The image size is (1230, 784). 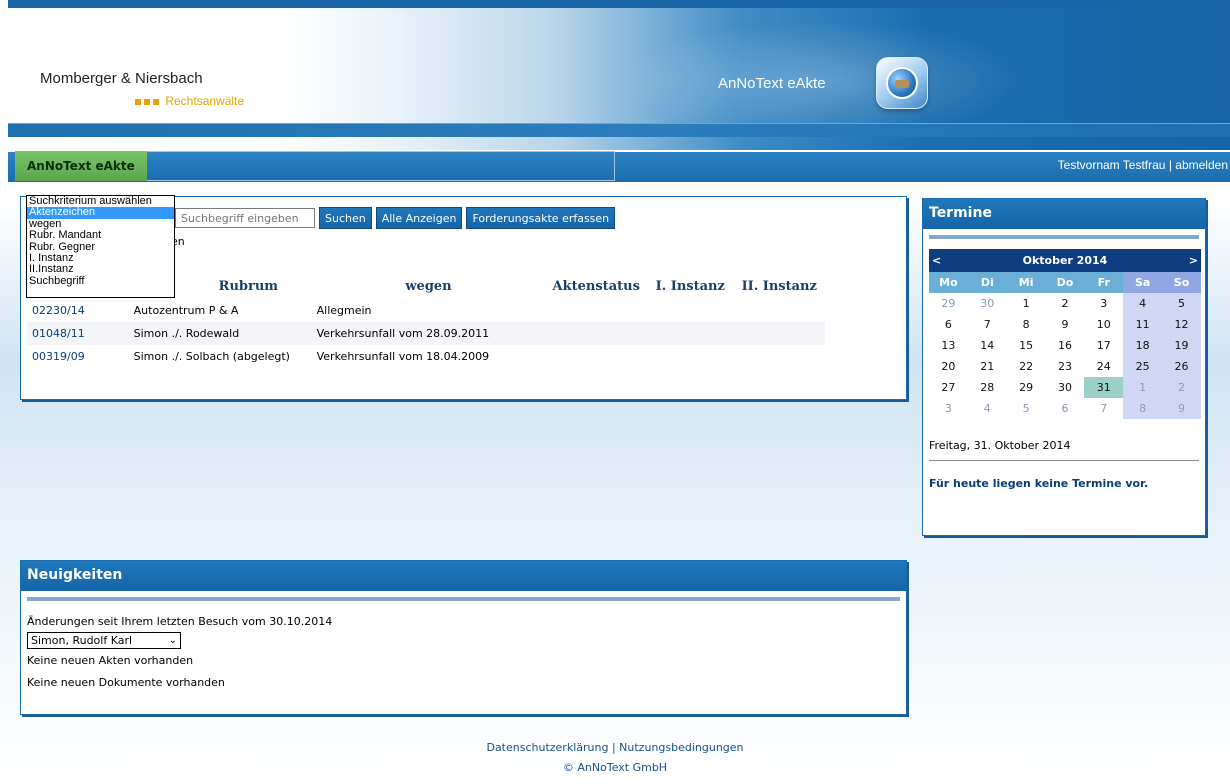 What do you see at coordinates (426, 310) in the screenshot?
I see `table-row: 02230/14 Autozentrum P & A Allegmein` at bounding box center [426, 310].